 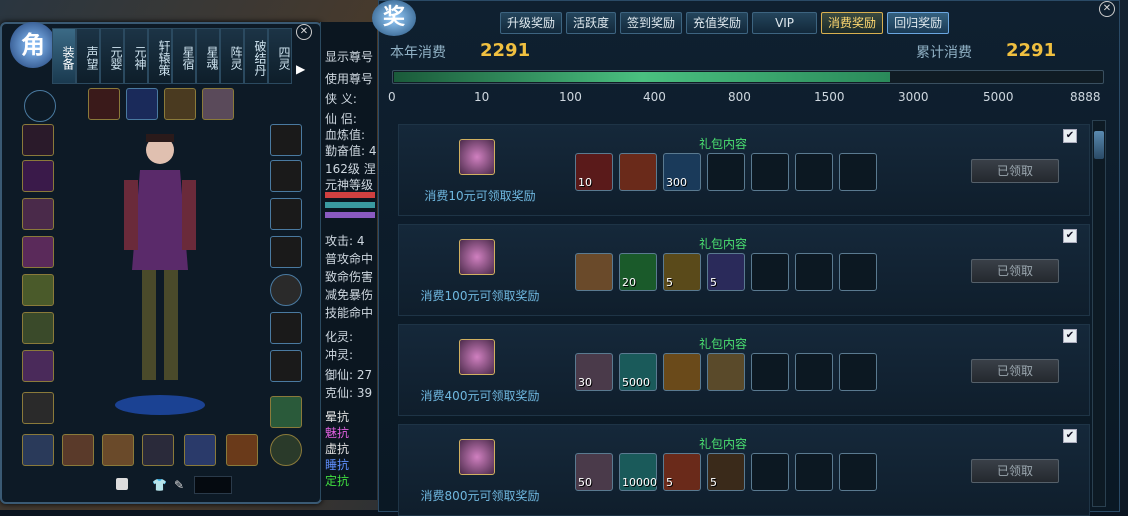 I want to click on stat-yuxian: 御仙: 27, so click(x=349, y=375).